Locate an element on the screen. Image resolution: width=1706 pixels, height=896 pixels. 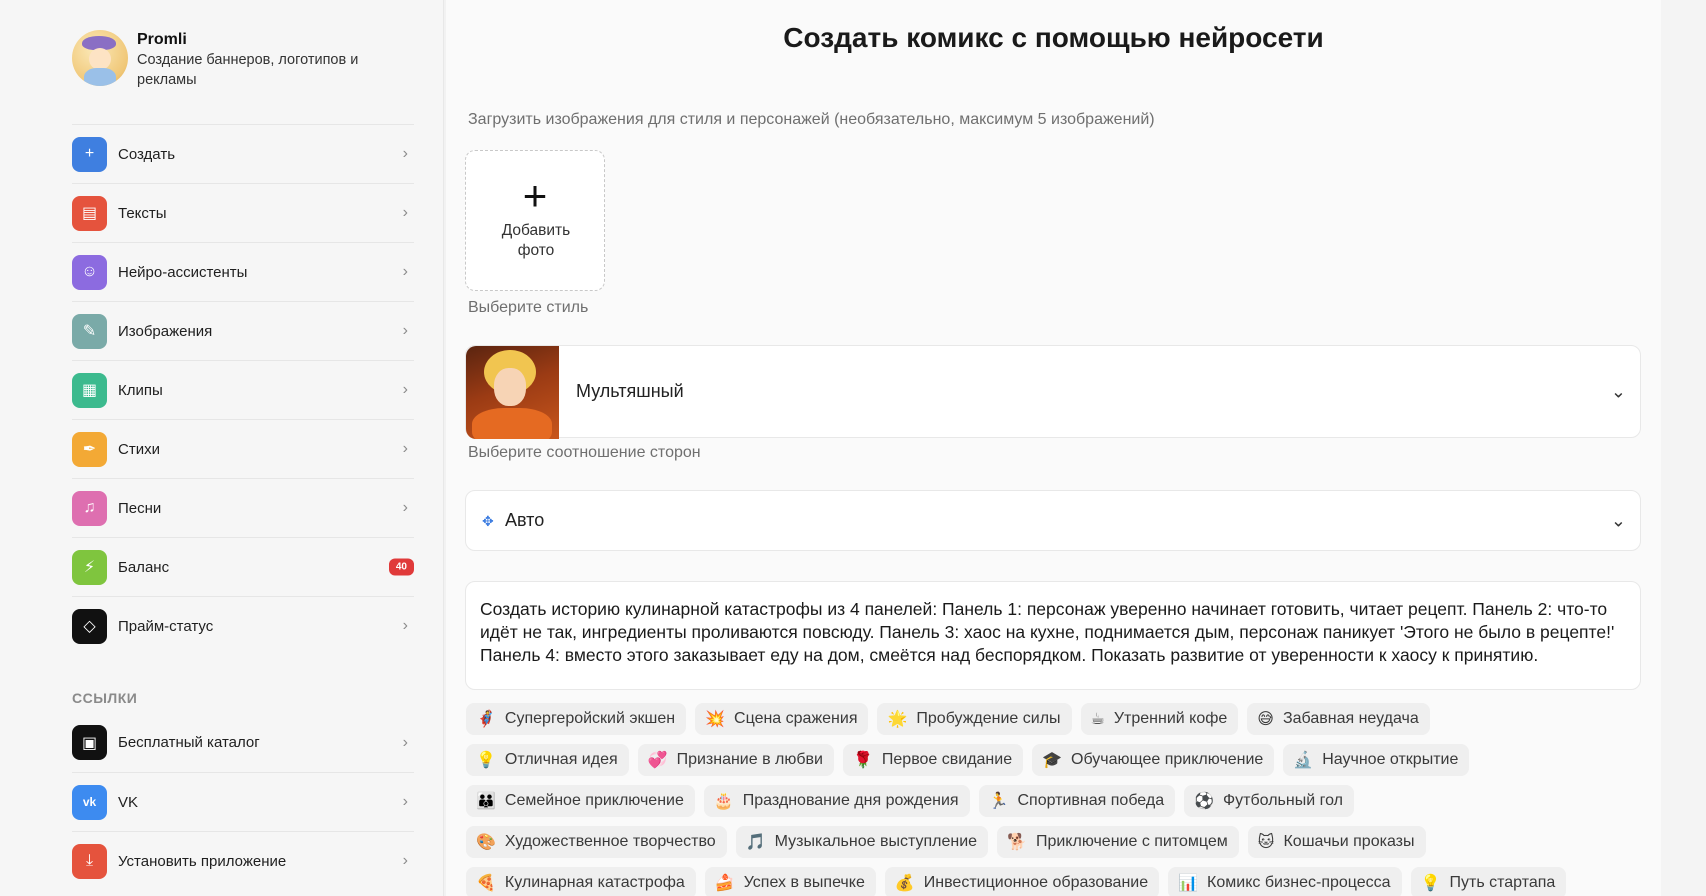
sidebar-item-3: ✎ Изображения › is located at coordinates (243, 330).